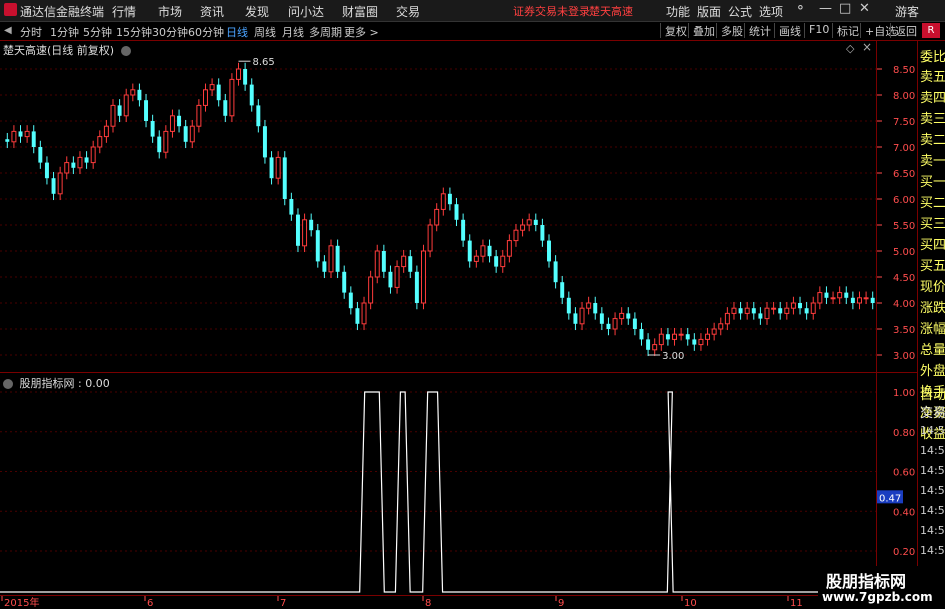  What do you see at coordinates (264, 62) in the screenshot?
I see `high-label: 8.65` at bounding box center [264, 62].